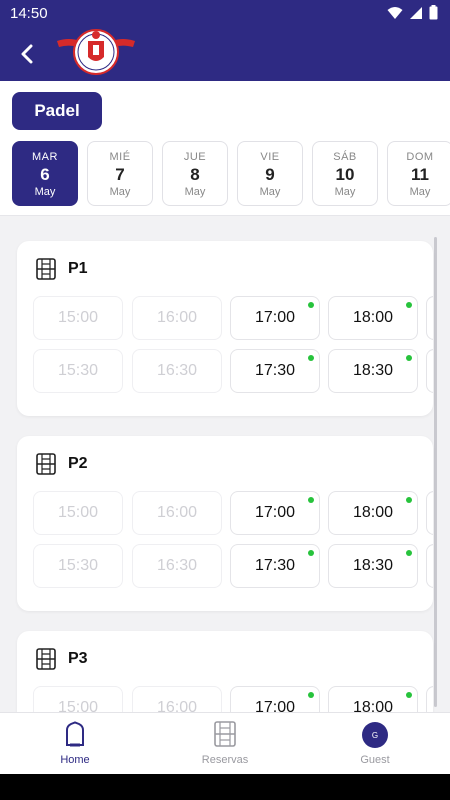 The width and height of the screenshot is (450, 800). I want to click on club-logo, so click(96, 52).